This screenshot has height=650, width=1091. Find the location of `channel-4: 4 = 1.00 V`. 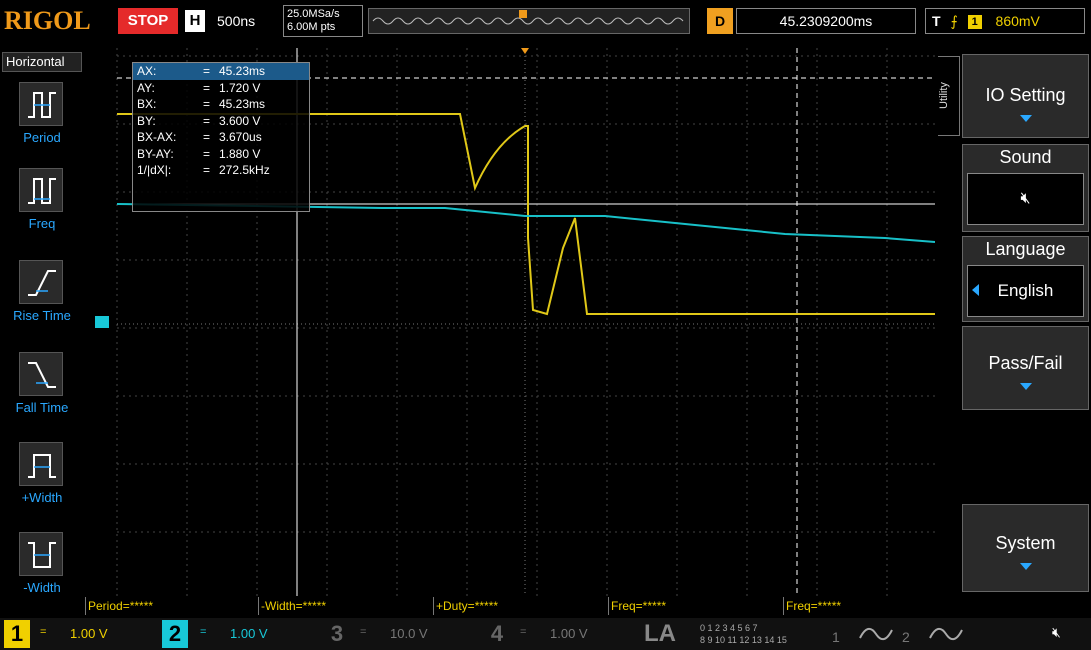

channel-4: 4 = 1.00 V is located at coordinates (555, 634).